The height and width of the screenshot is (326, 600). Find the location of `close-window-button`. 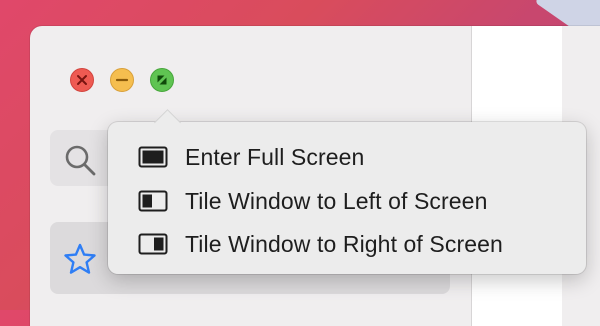

close-window-button is located at coordinates (82, 80).